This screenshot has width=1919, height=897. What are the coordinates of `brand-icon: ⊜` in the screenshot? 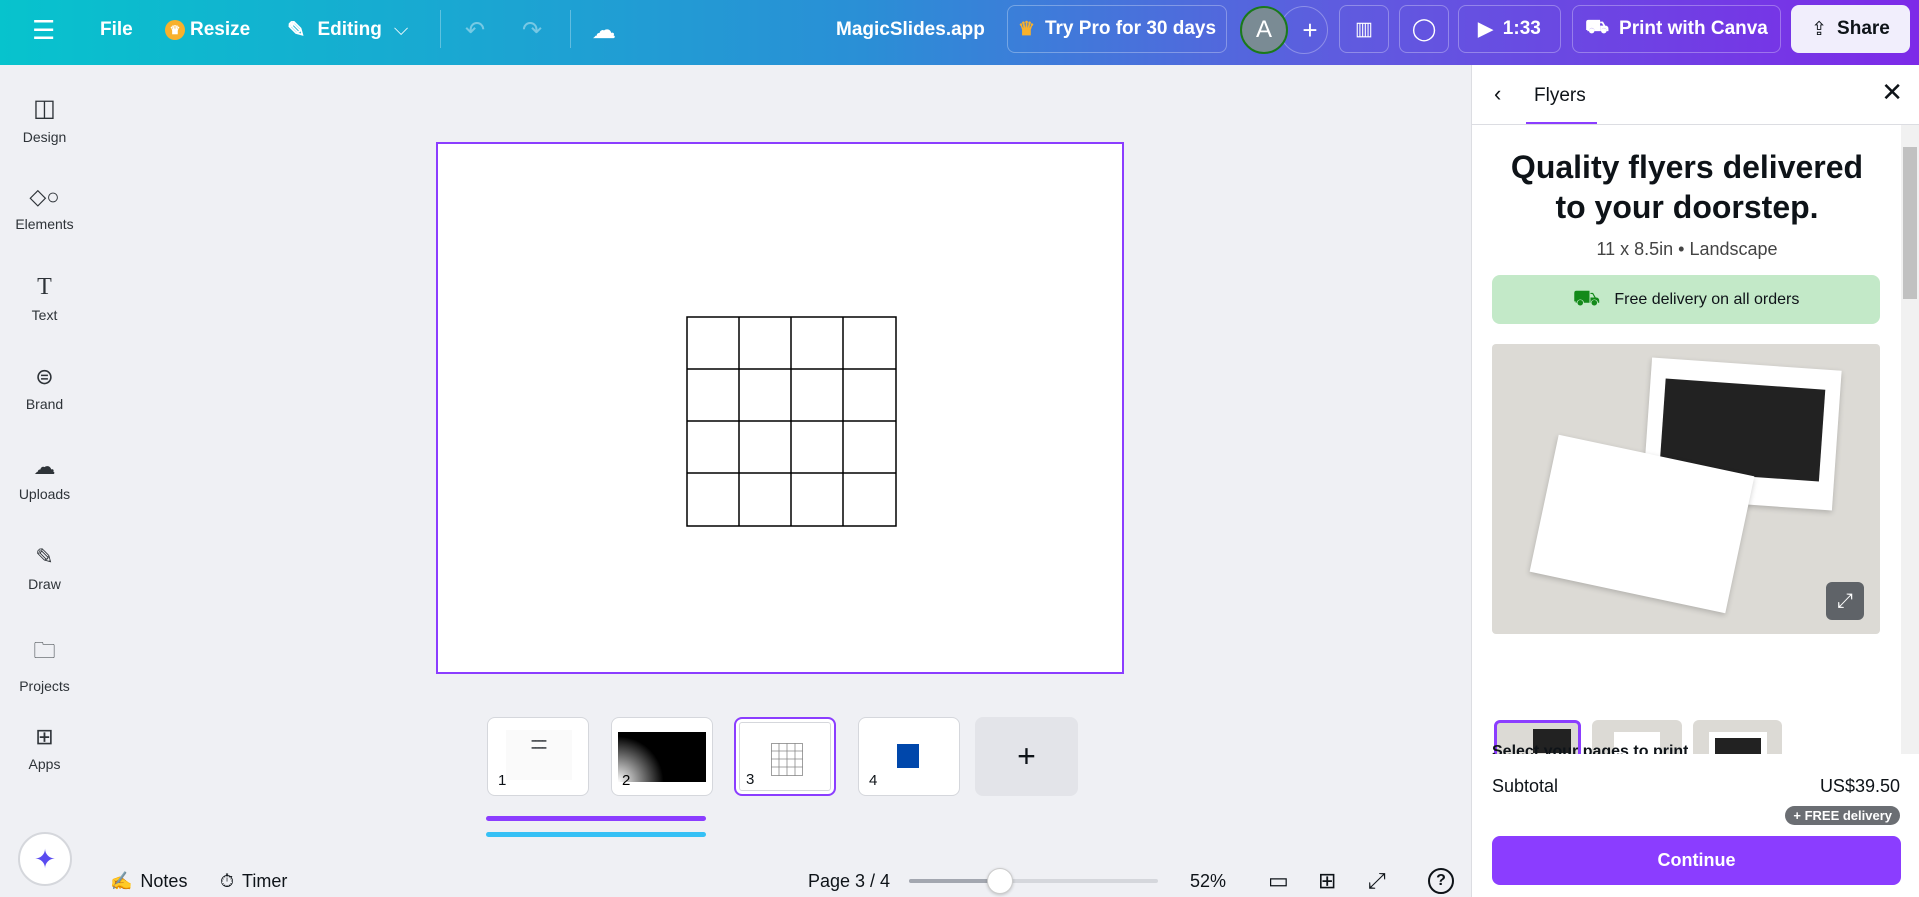 It's located at (44, 376).